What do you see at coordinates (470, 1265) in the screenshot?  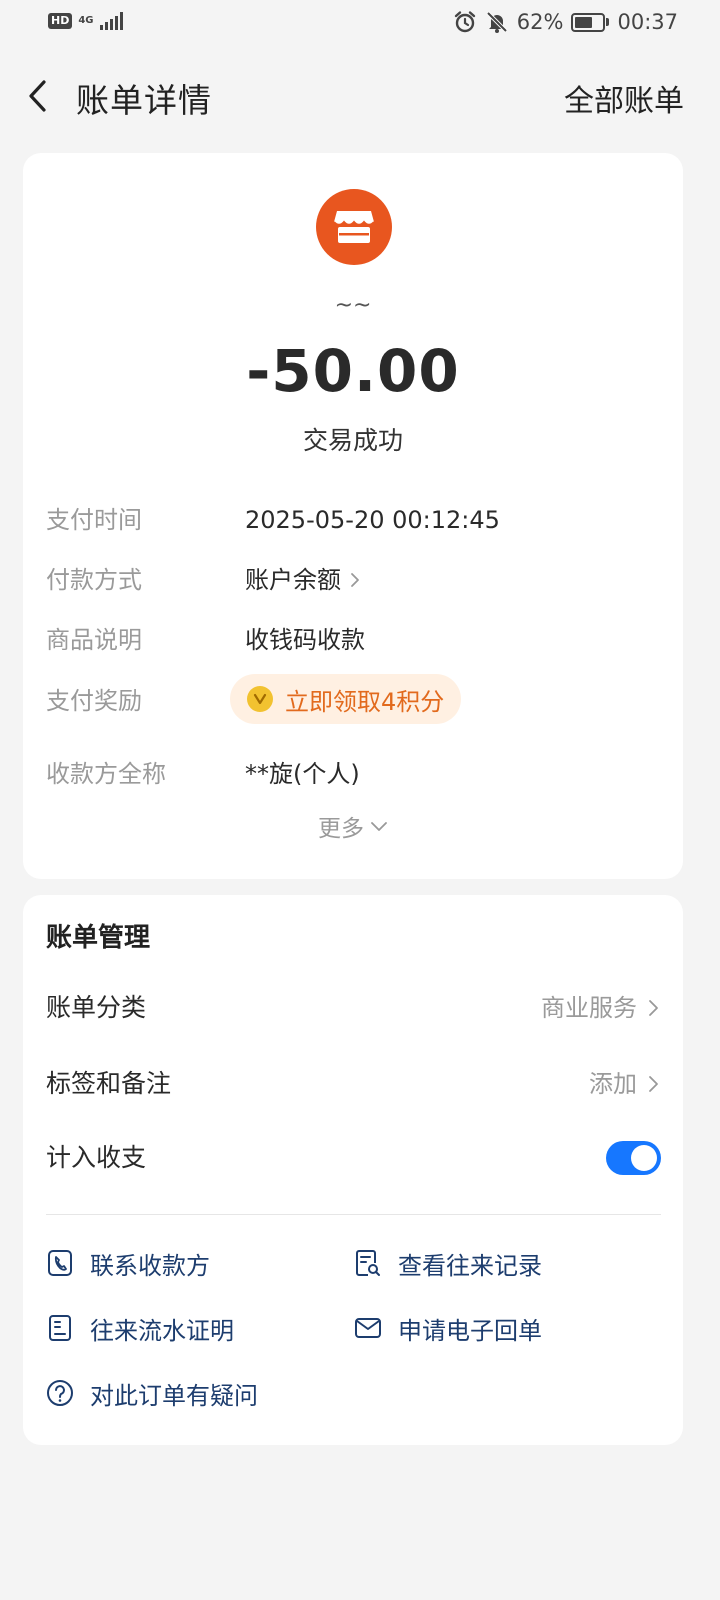 I see `view-history-label: 查看往来记录` at bounding box center [470, 1265].